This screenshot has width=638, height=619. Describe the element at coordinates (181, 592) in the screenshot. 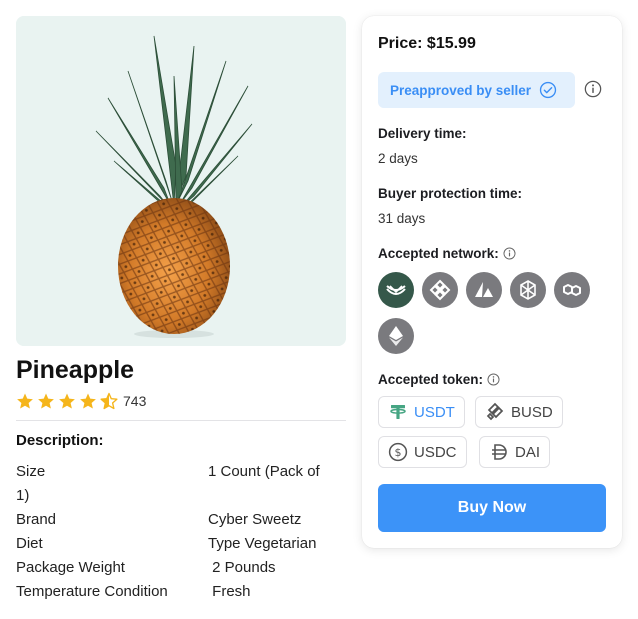

I see `spec-row: Temperature Condition Fresh` at that location.